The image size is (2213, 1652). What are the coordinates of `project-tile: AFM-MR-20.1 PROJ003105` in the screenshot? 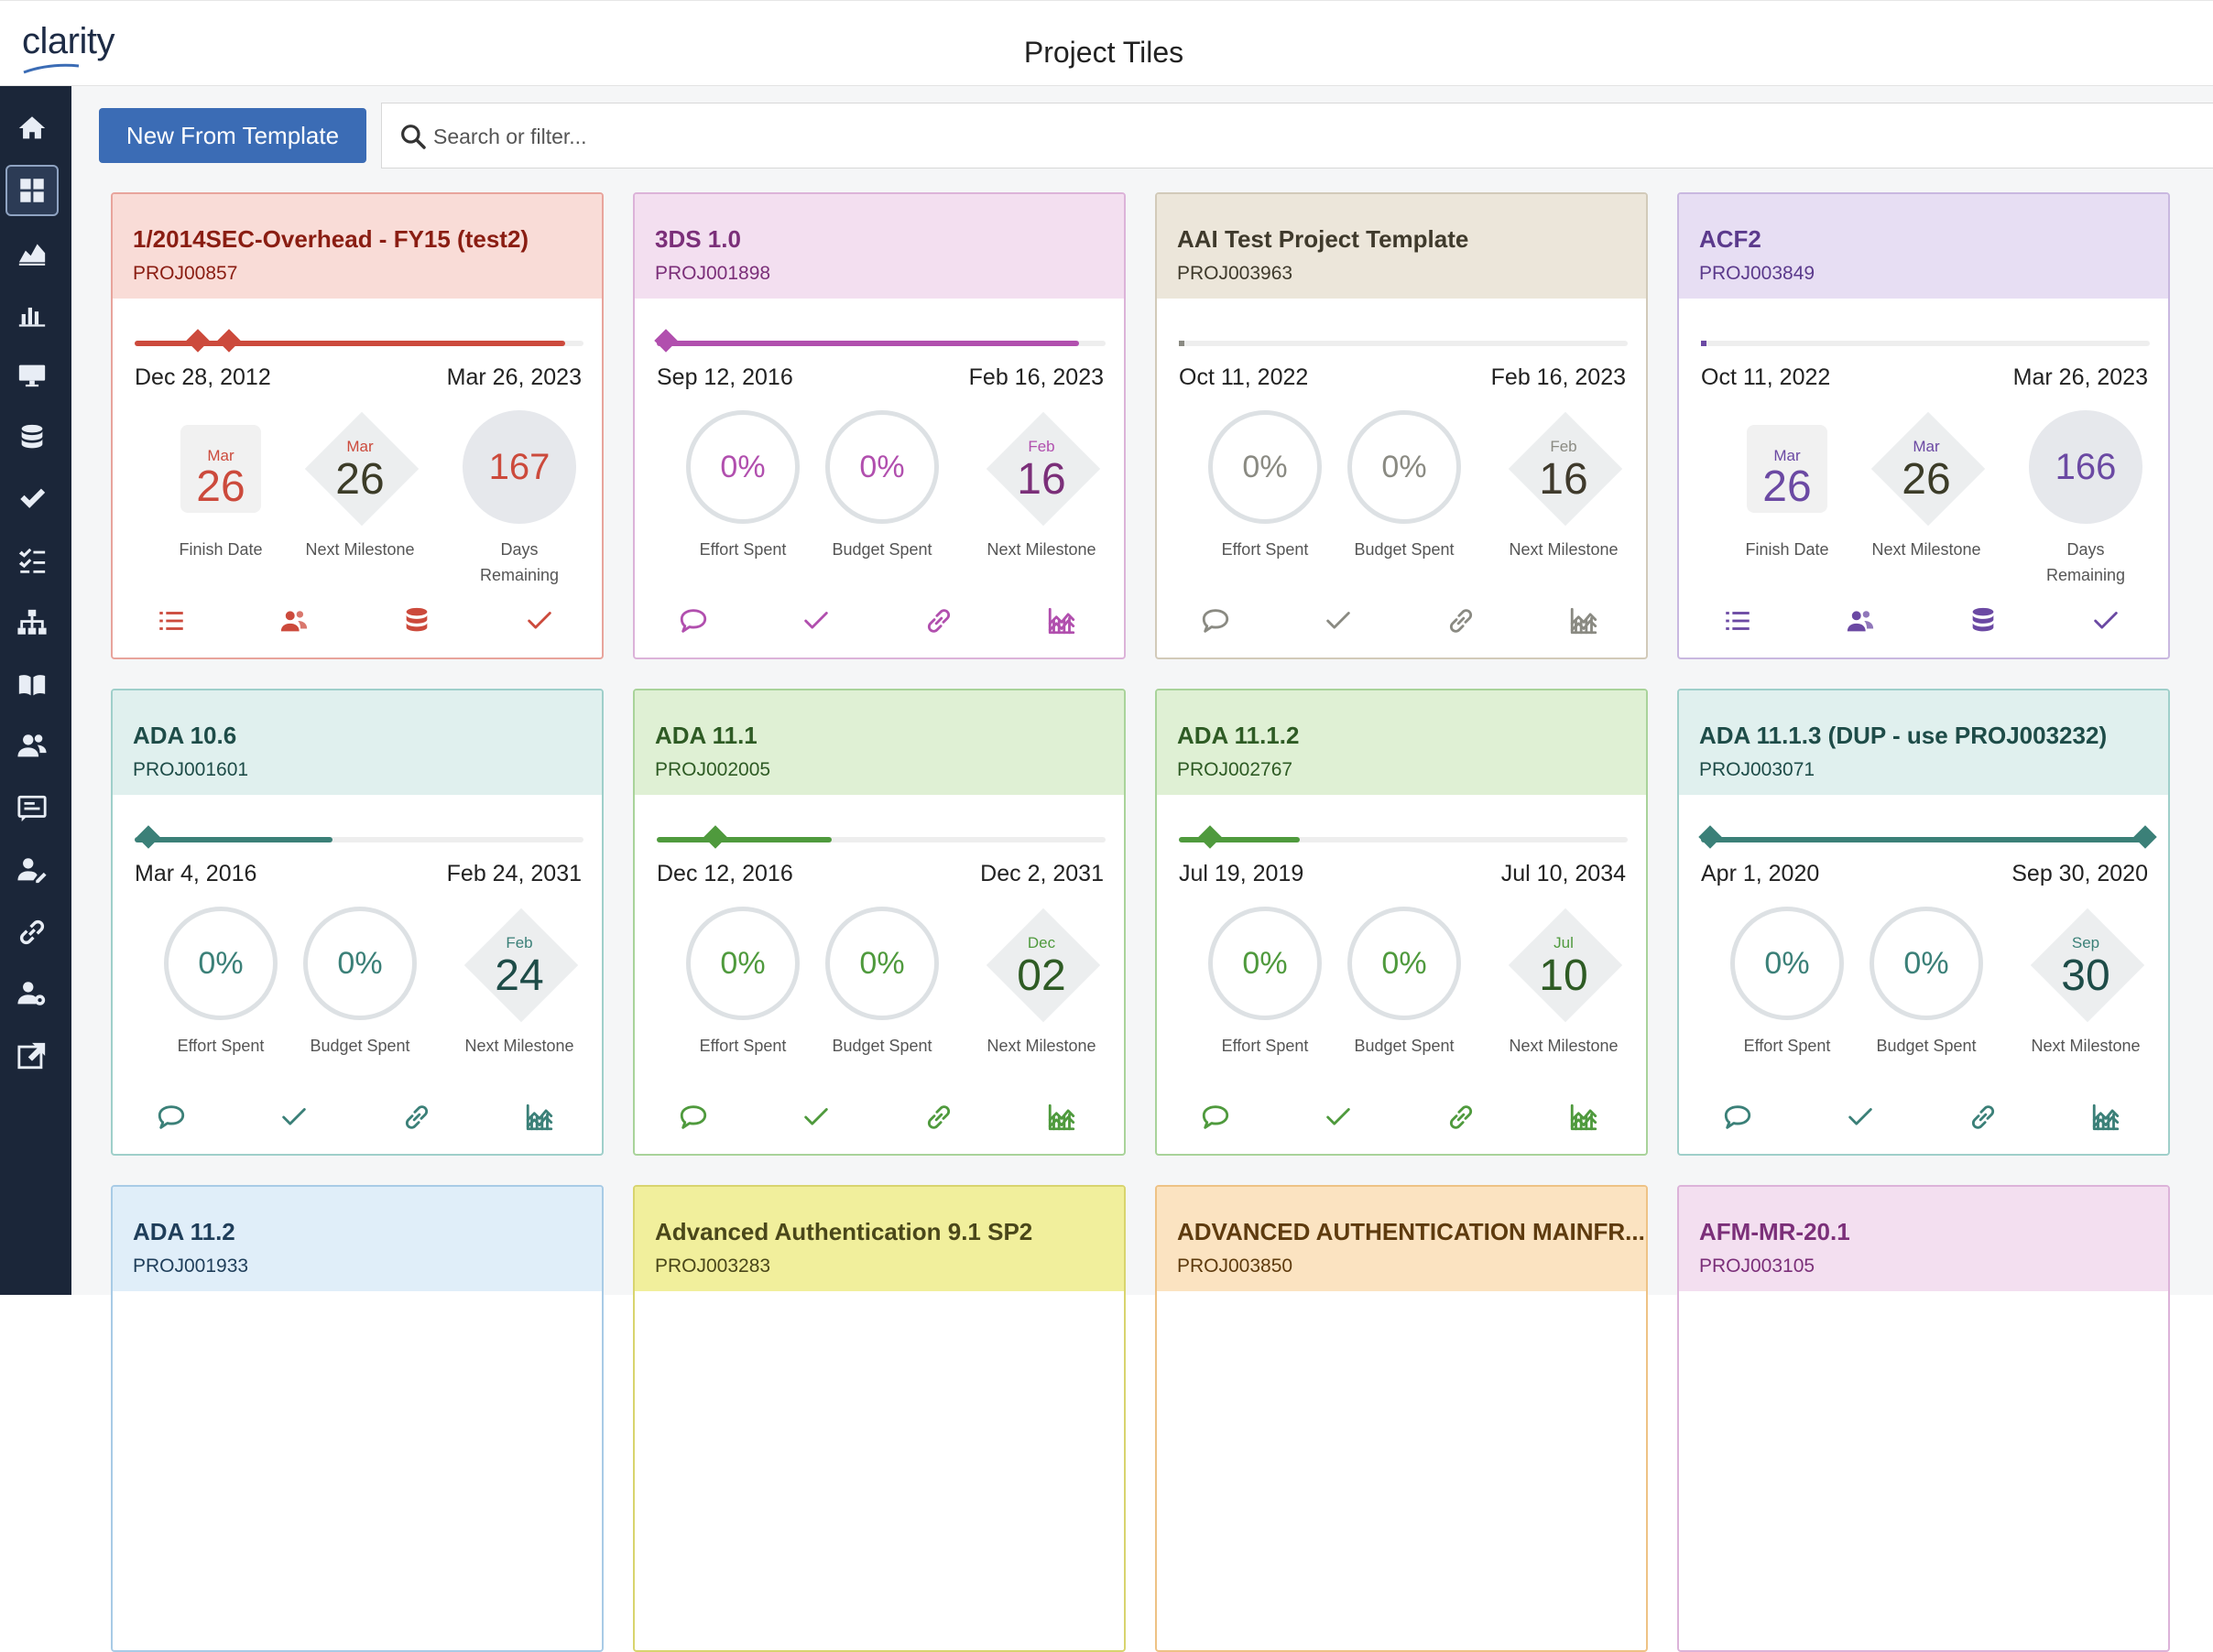 It's located at (1923, 1419).